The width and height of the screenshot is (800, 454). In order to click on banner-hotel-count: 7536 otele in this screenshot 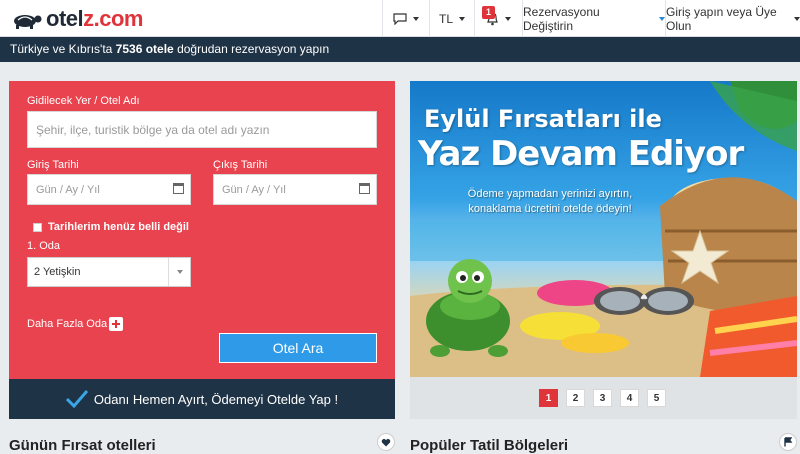, I will do `click(144, 49)`.